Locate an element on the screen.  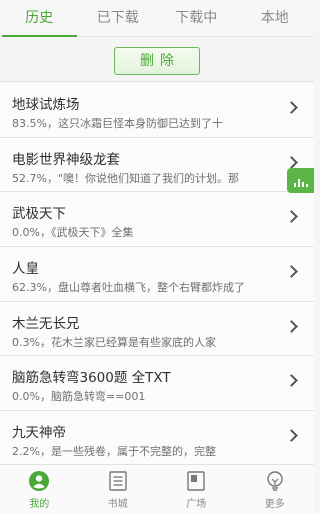
book-progress-excerpt: 2.2%，是一些残卷，属于不完整的，完整 is located at coordinates (114, 452).